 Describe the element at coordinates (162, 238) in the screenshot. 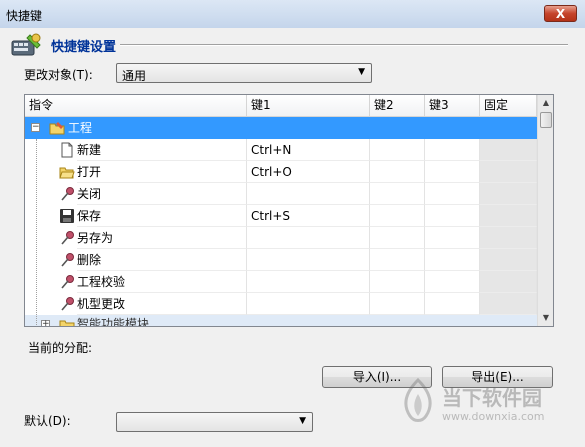

I see `command-cell: 另存为` at that location.